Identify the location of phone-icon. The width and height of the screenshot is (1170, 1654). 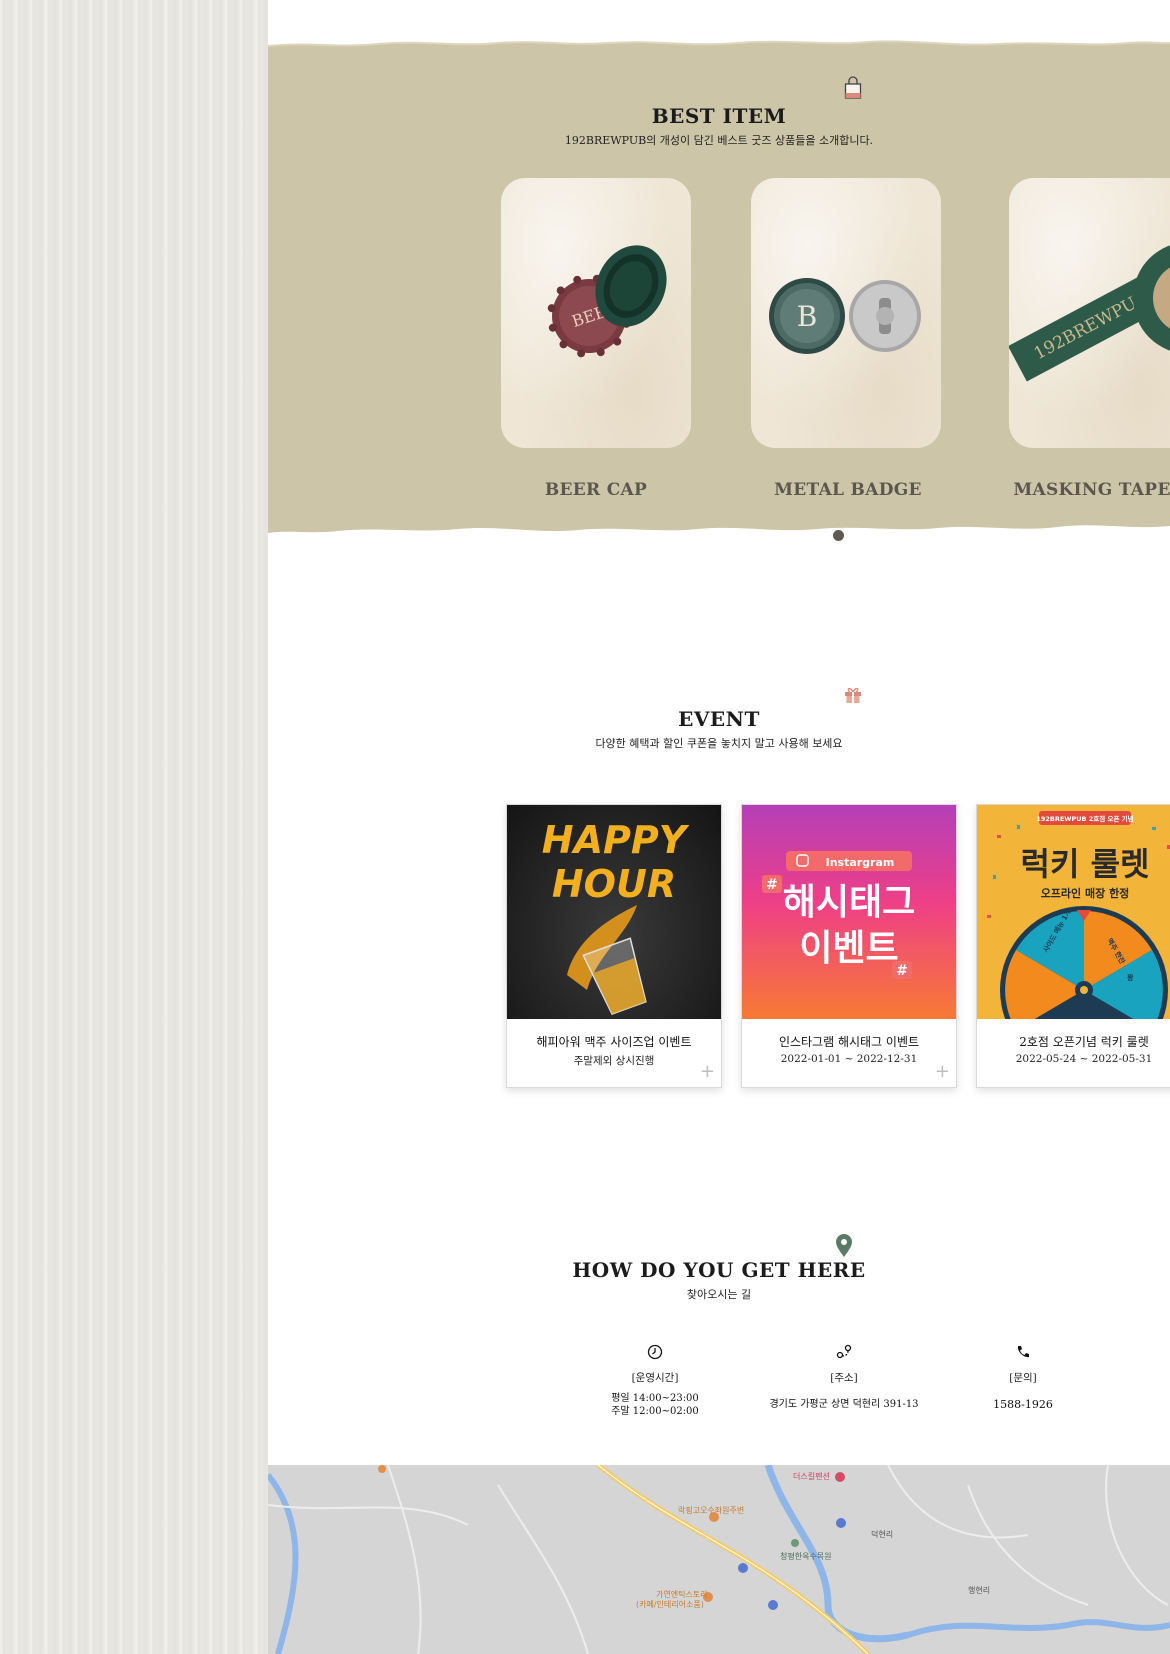
(1023, 1352).